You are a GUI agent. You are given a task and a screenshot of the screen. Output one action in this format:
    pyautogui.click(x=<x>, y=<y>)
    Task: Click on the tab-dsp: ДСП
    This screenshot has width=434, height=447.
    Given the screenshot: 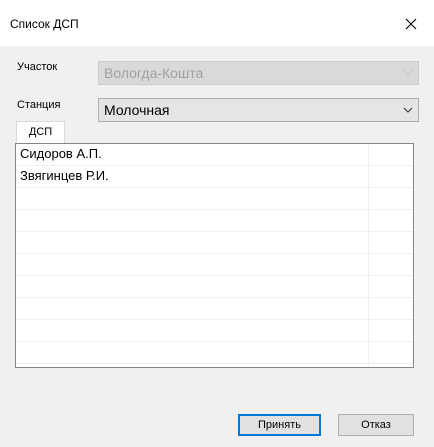 What is the action you would take?
    pyautogui.click(x=40, y=132)
    